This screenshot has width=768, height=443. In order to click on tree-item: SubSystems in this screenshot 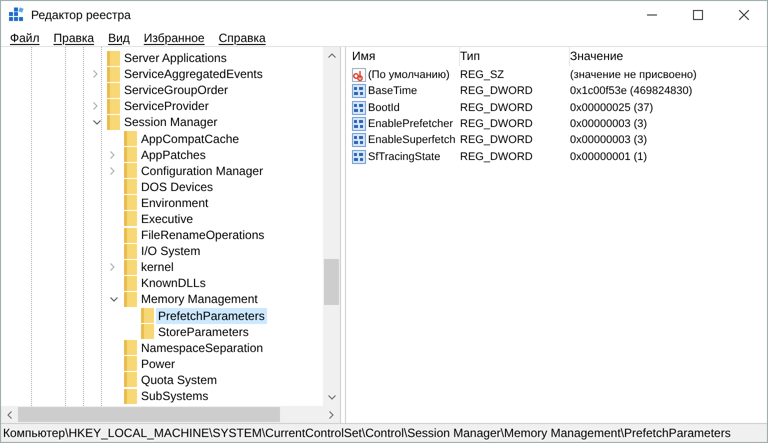, I will do `click(174, 396)`.